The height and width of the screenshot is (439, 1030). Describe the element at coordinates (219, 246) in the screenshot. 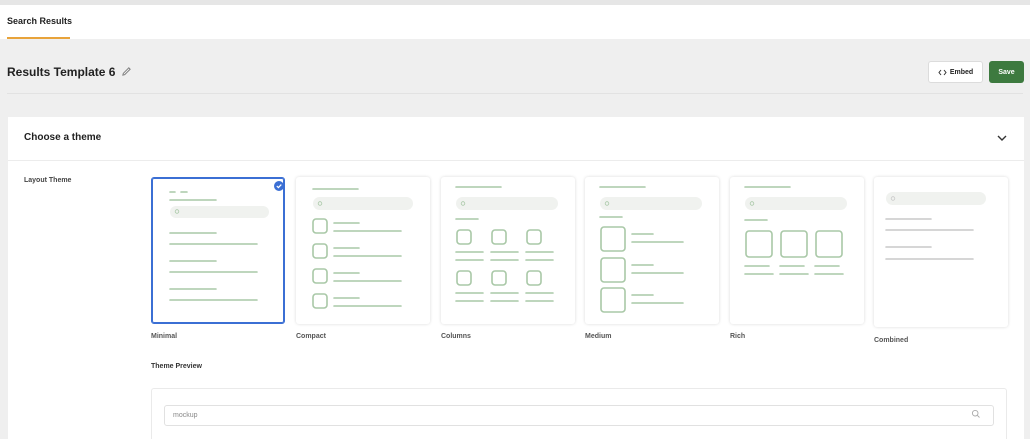

I see `minimal-mockup` at that location.